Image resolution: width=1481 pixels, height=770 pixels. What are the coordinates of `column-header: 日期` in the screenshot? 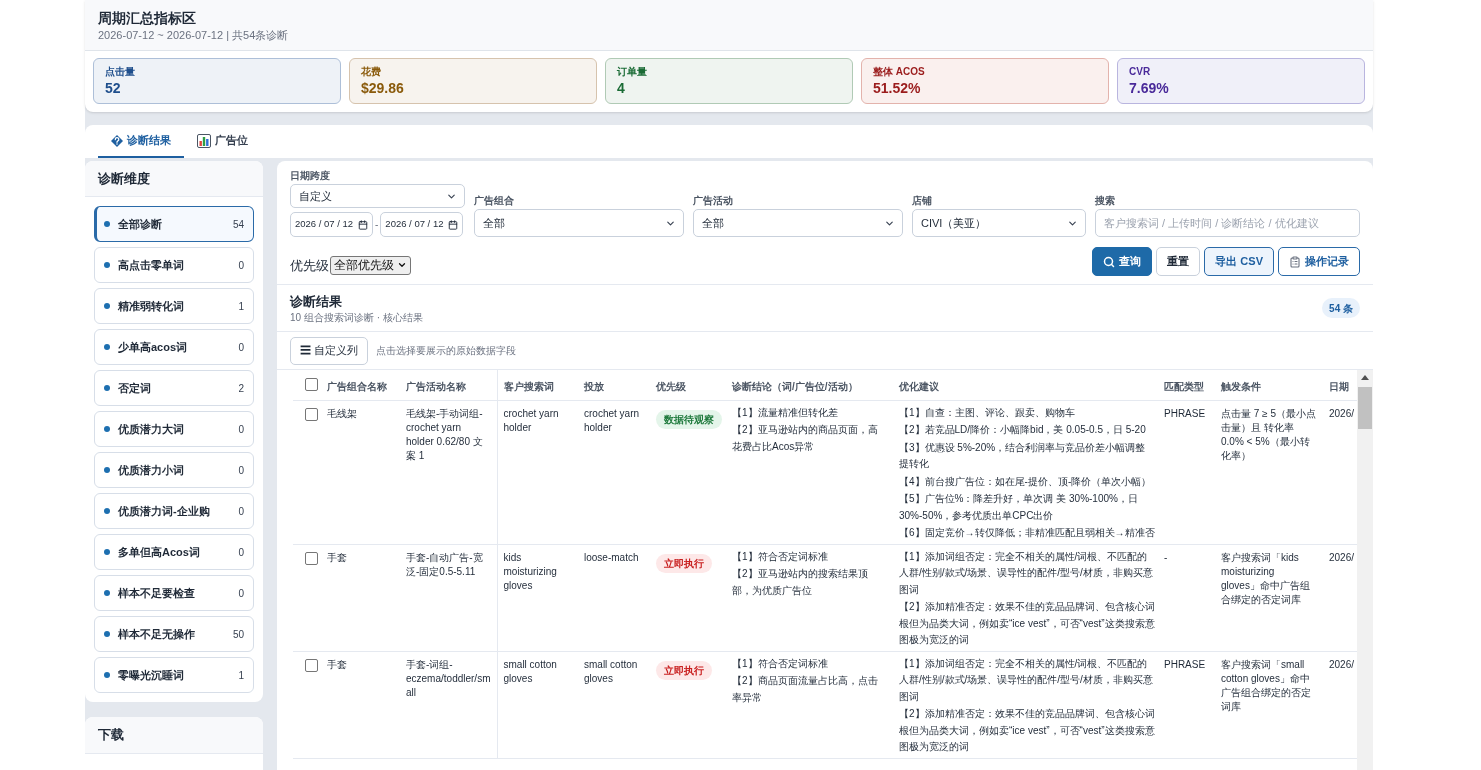 It's located at (1339, 386).